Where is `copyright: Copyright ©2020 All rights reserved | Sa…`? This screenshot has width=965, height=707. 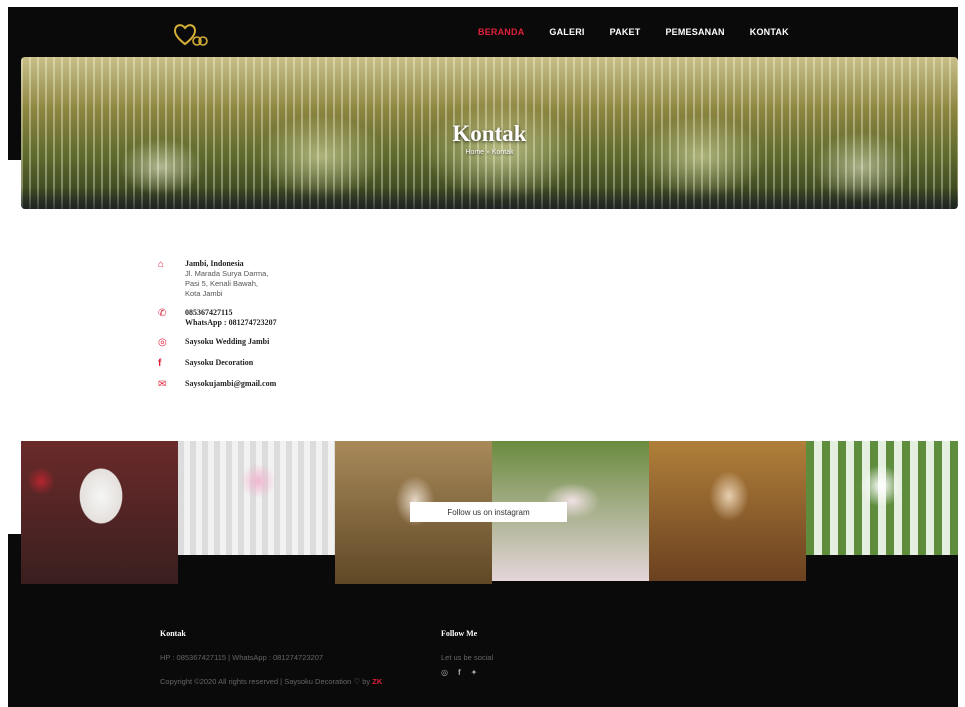 copyright: Copyright ©2020 All rights reserved | Sa… is located at coordinates (290, 681).